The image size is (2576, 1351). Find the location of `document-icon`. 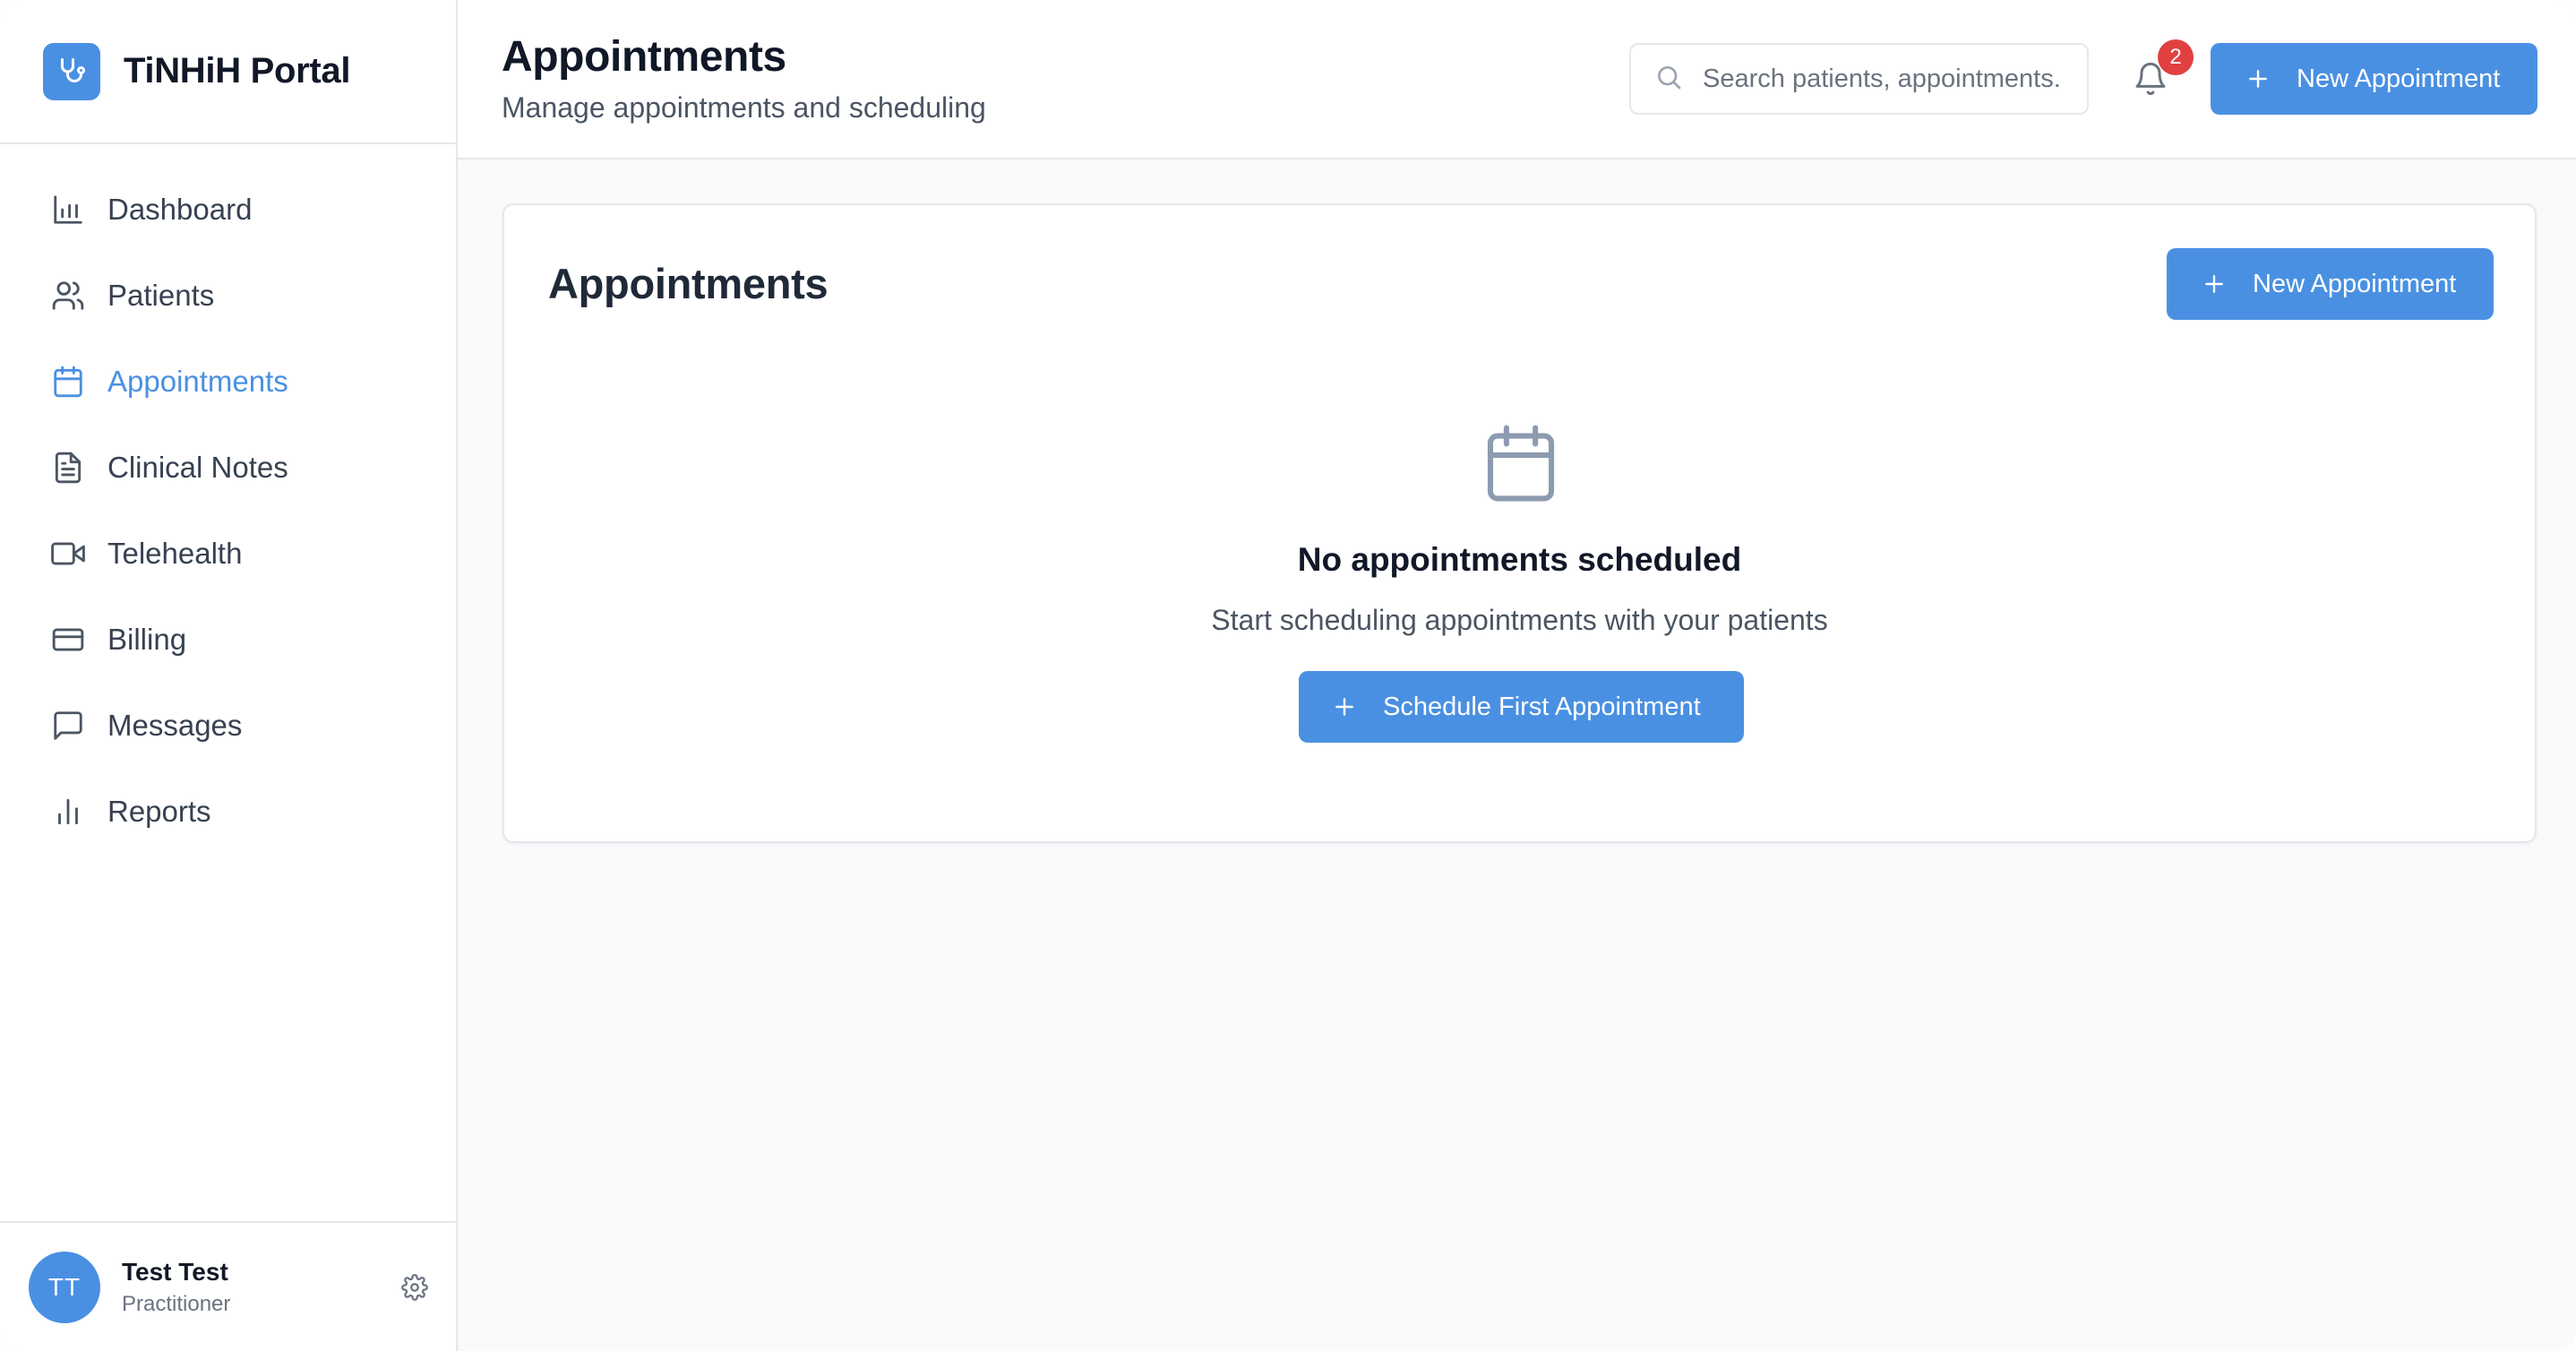

document-icon is located at coordinates (68, 468).